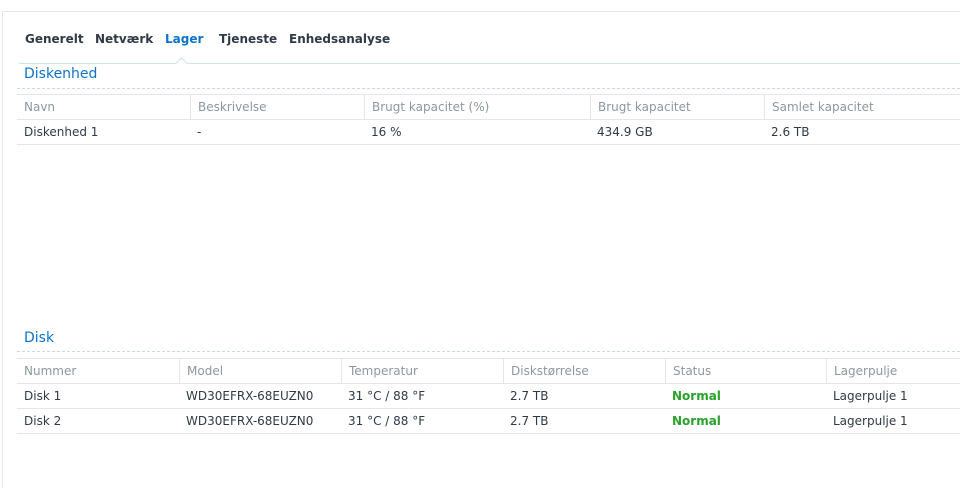 The width and height of the screenshot is (960, 488). What do you see at coordinates (260, 371) in the screenshot?
I see `column-header-model: Model` at bounding box center [260, 371].